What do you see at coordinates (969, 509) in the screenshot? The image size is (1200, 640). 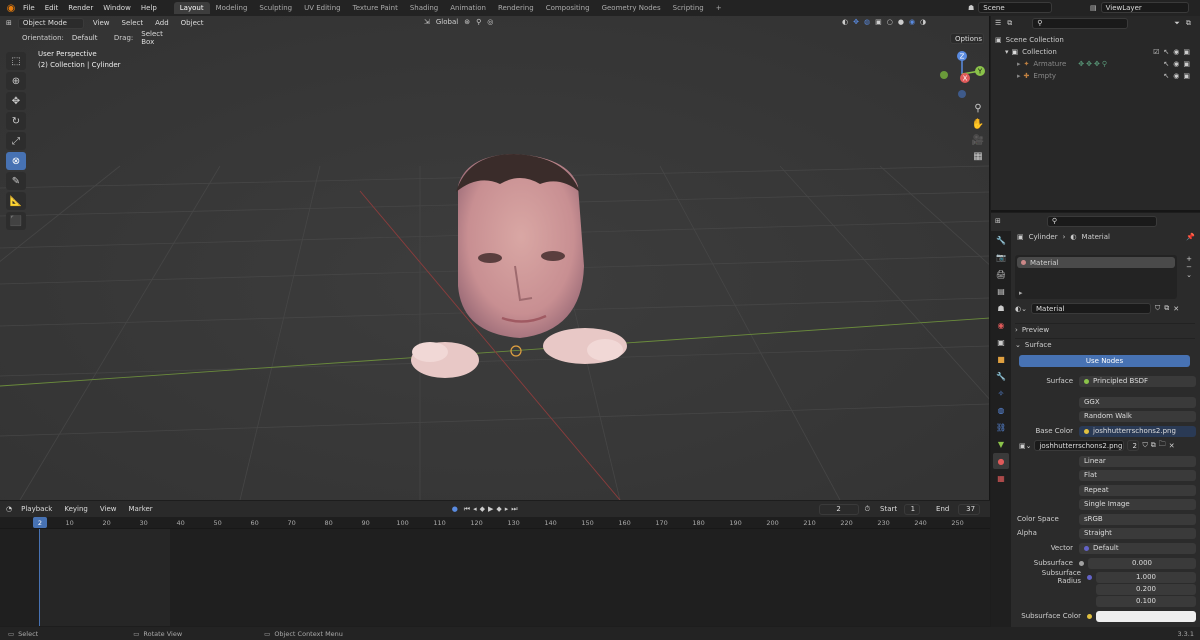 I see `end-frame-field: 37` at bounding box center [969, 509].